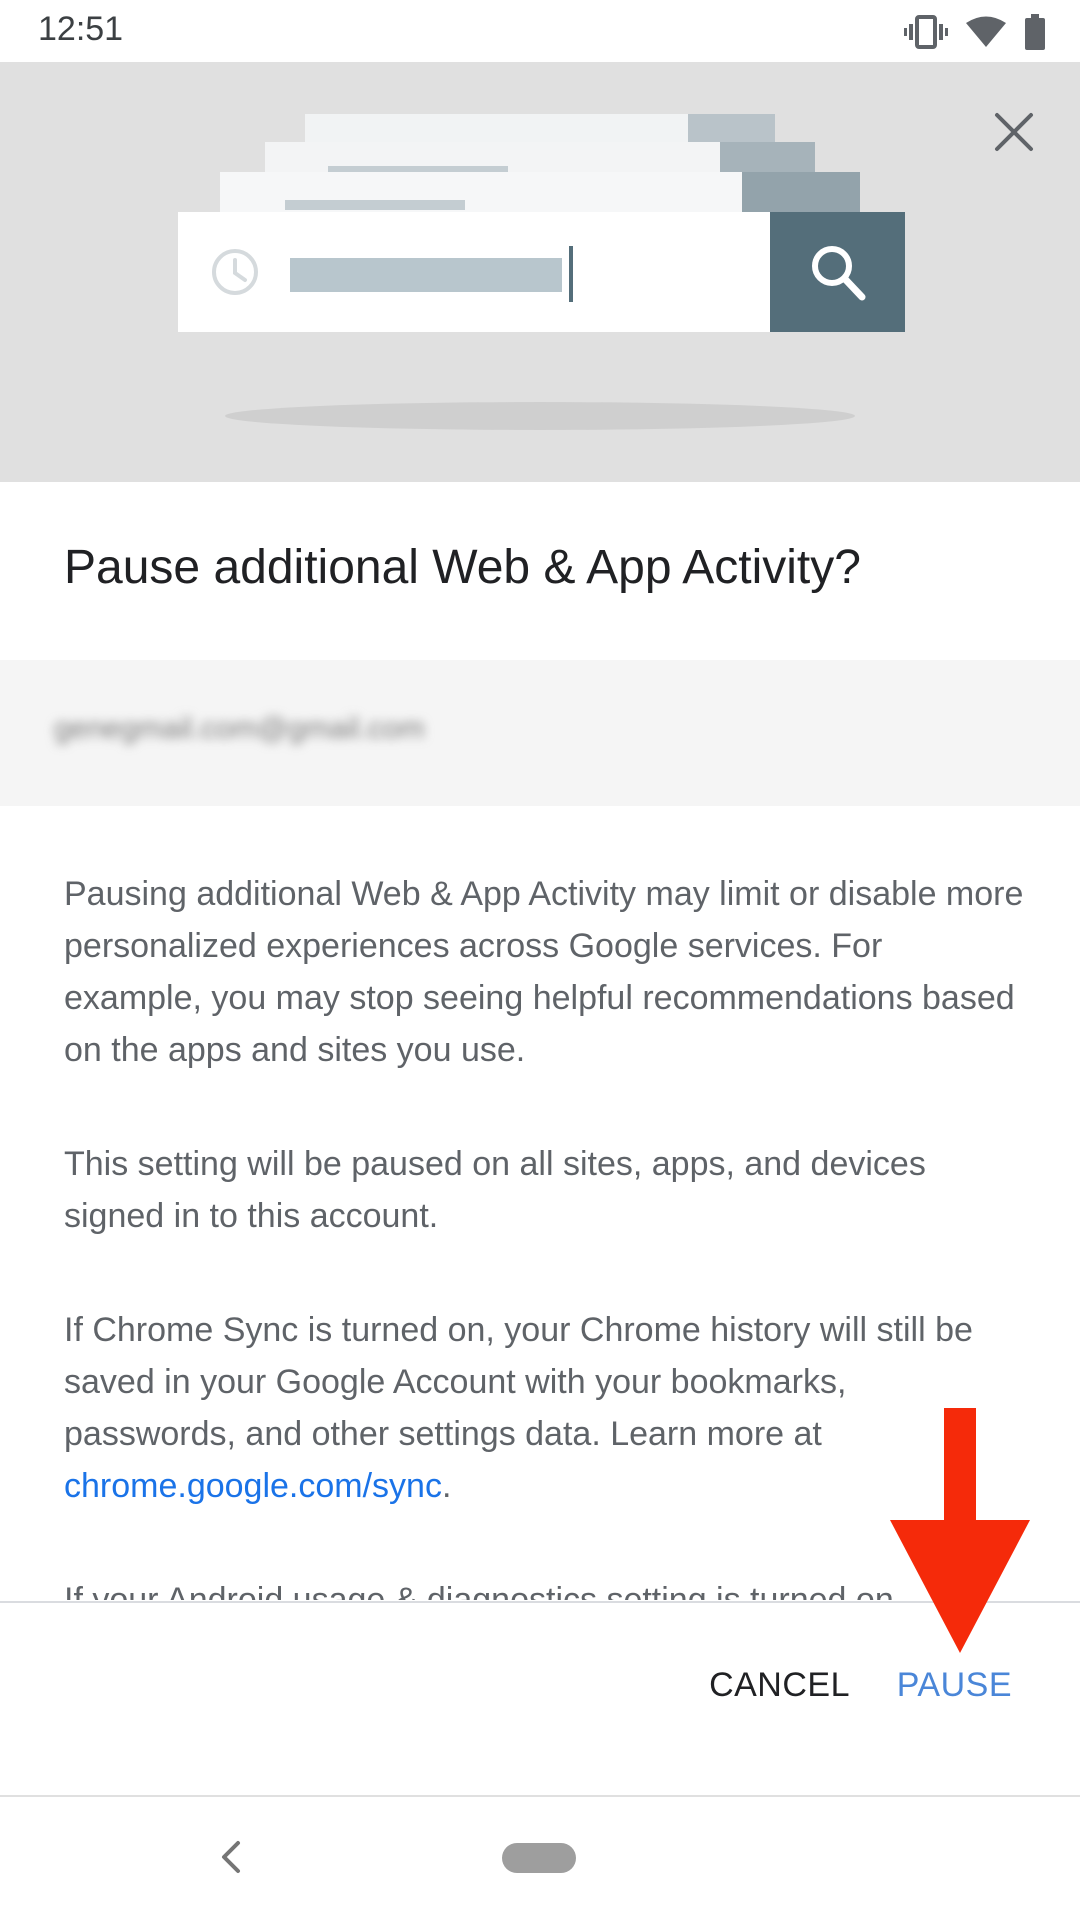 The image size is (1080, 1920). I want to click on vibrate-icon, so click(926, 32).